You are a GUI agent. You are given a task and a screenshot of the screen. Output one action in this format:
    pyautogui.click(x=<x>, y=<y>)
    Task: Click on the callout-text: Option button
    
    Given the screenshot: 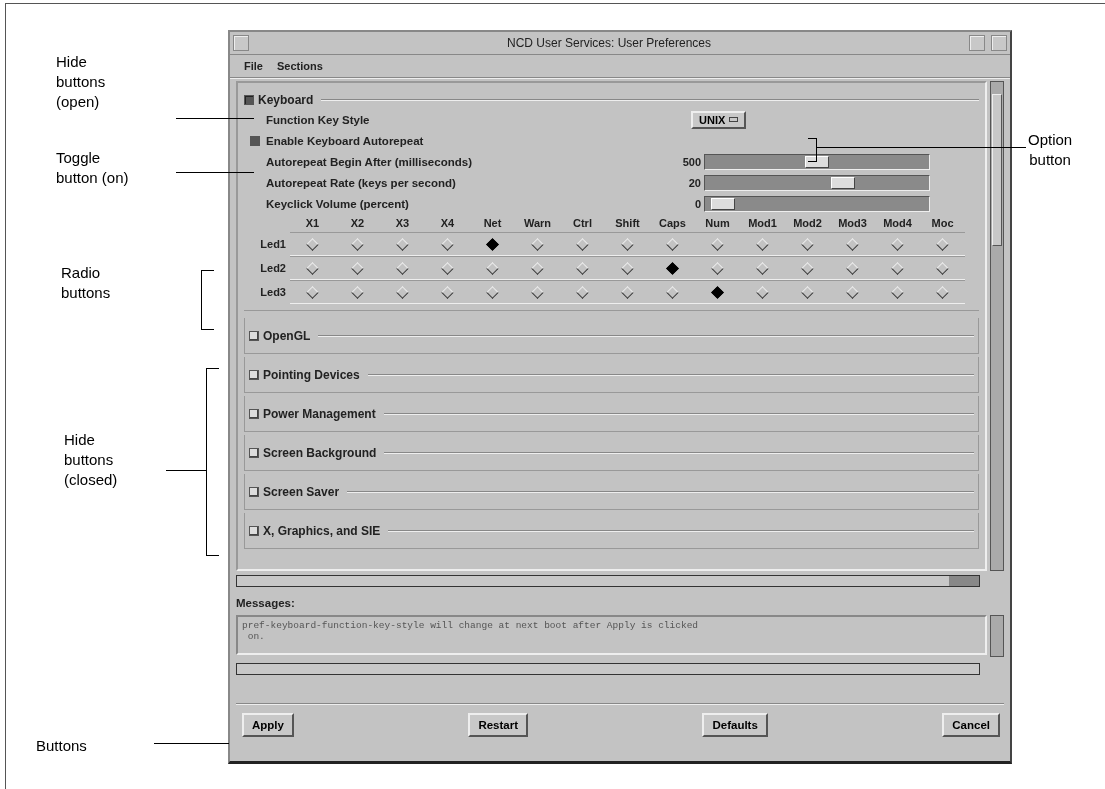 What is the action you would take?
    pyautogui.click(x=1050, y=150)
    